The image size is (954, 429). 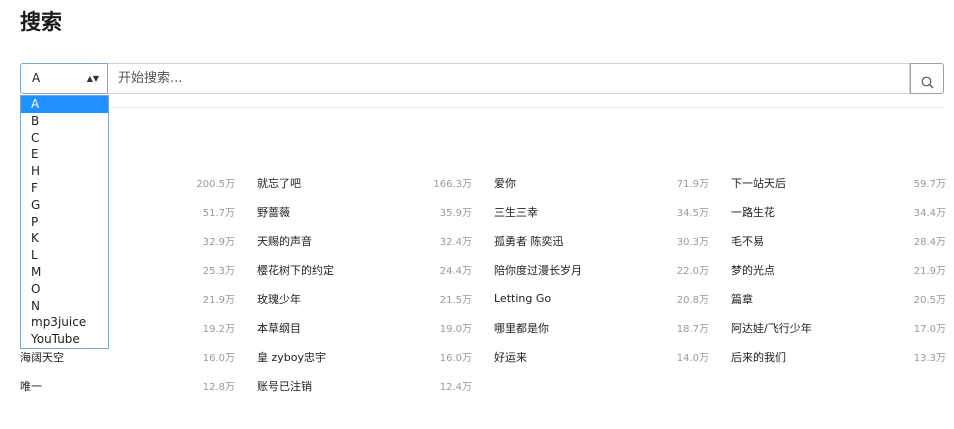 What do you see at coordinates (929, 242) in the screenshot?
I see `search-count: 28.4万` at bounding box center [929, 242].